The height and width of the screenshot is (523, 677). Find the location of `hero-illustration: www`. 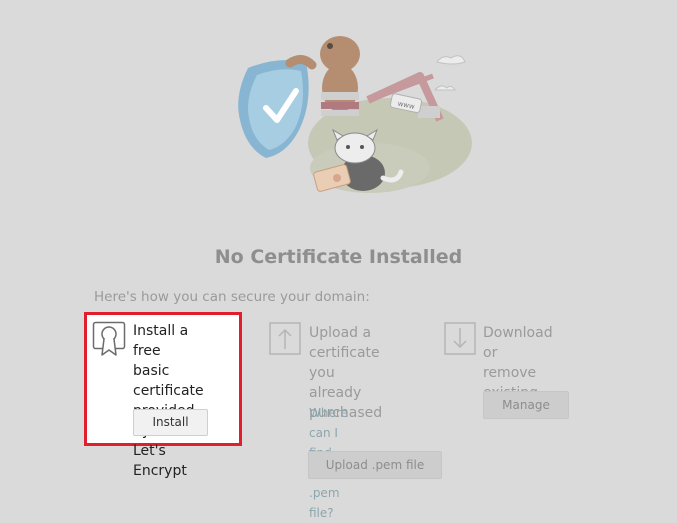

hero-illustration: www is located at coordinates (355, 114).